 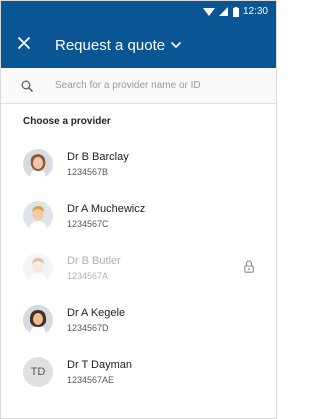 I want to click on provider-name: Dr B Barclay, so click(x=98, y=157).